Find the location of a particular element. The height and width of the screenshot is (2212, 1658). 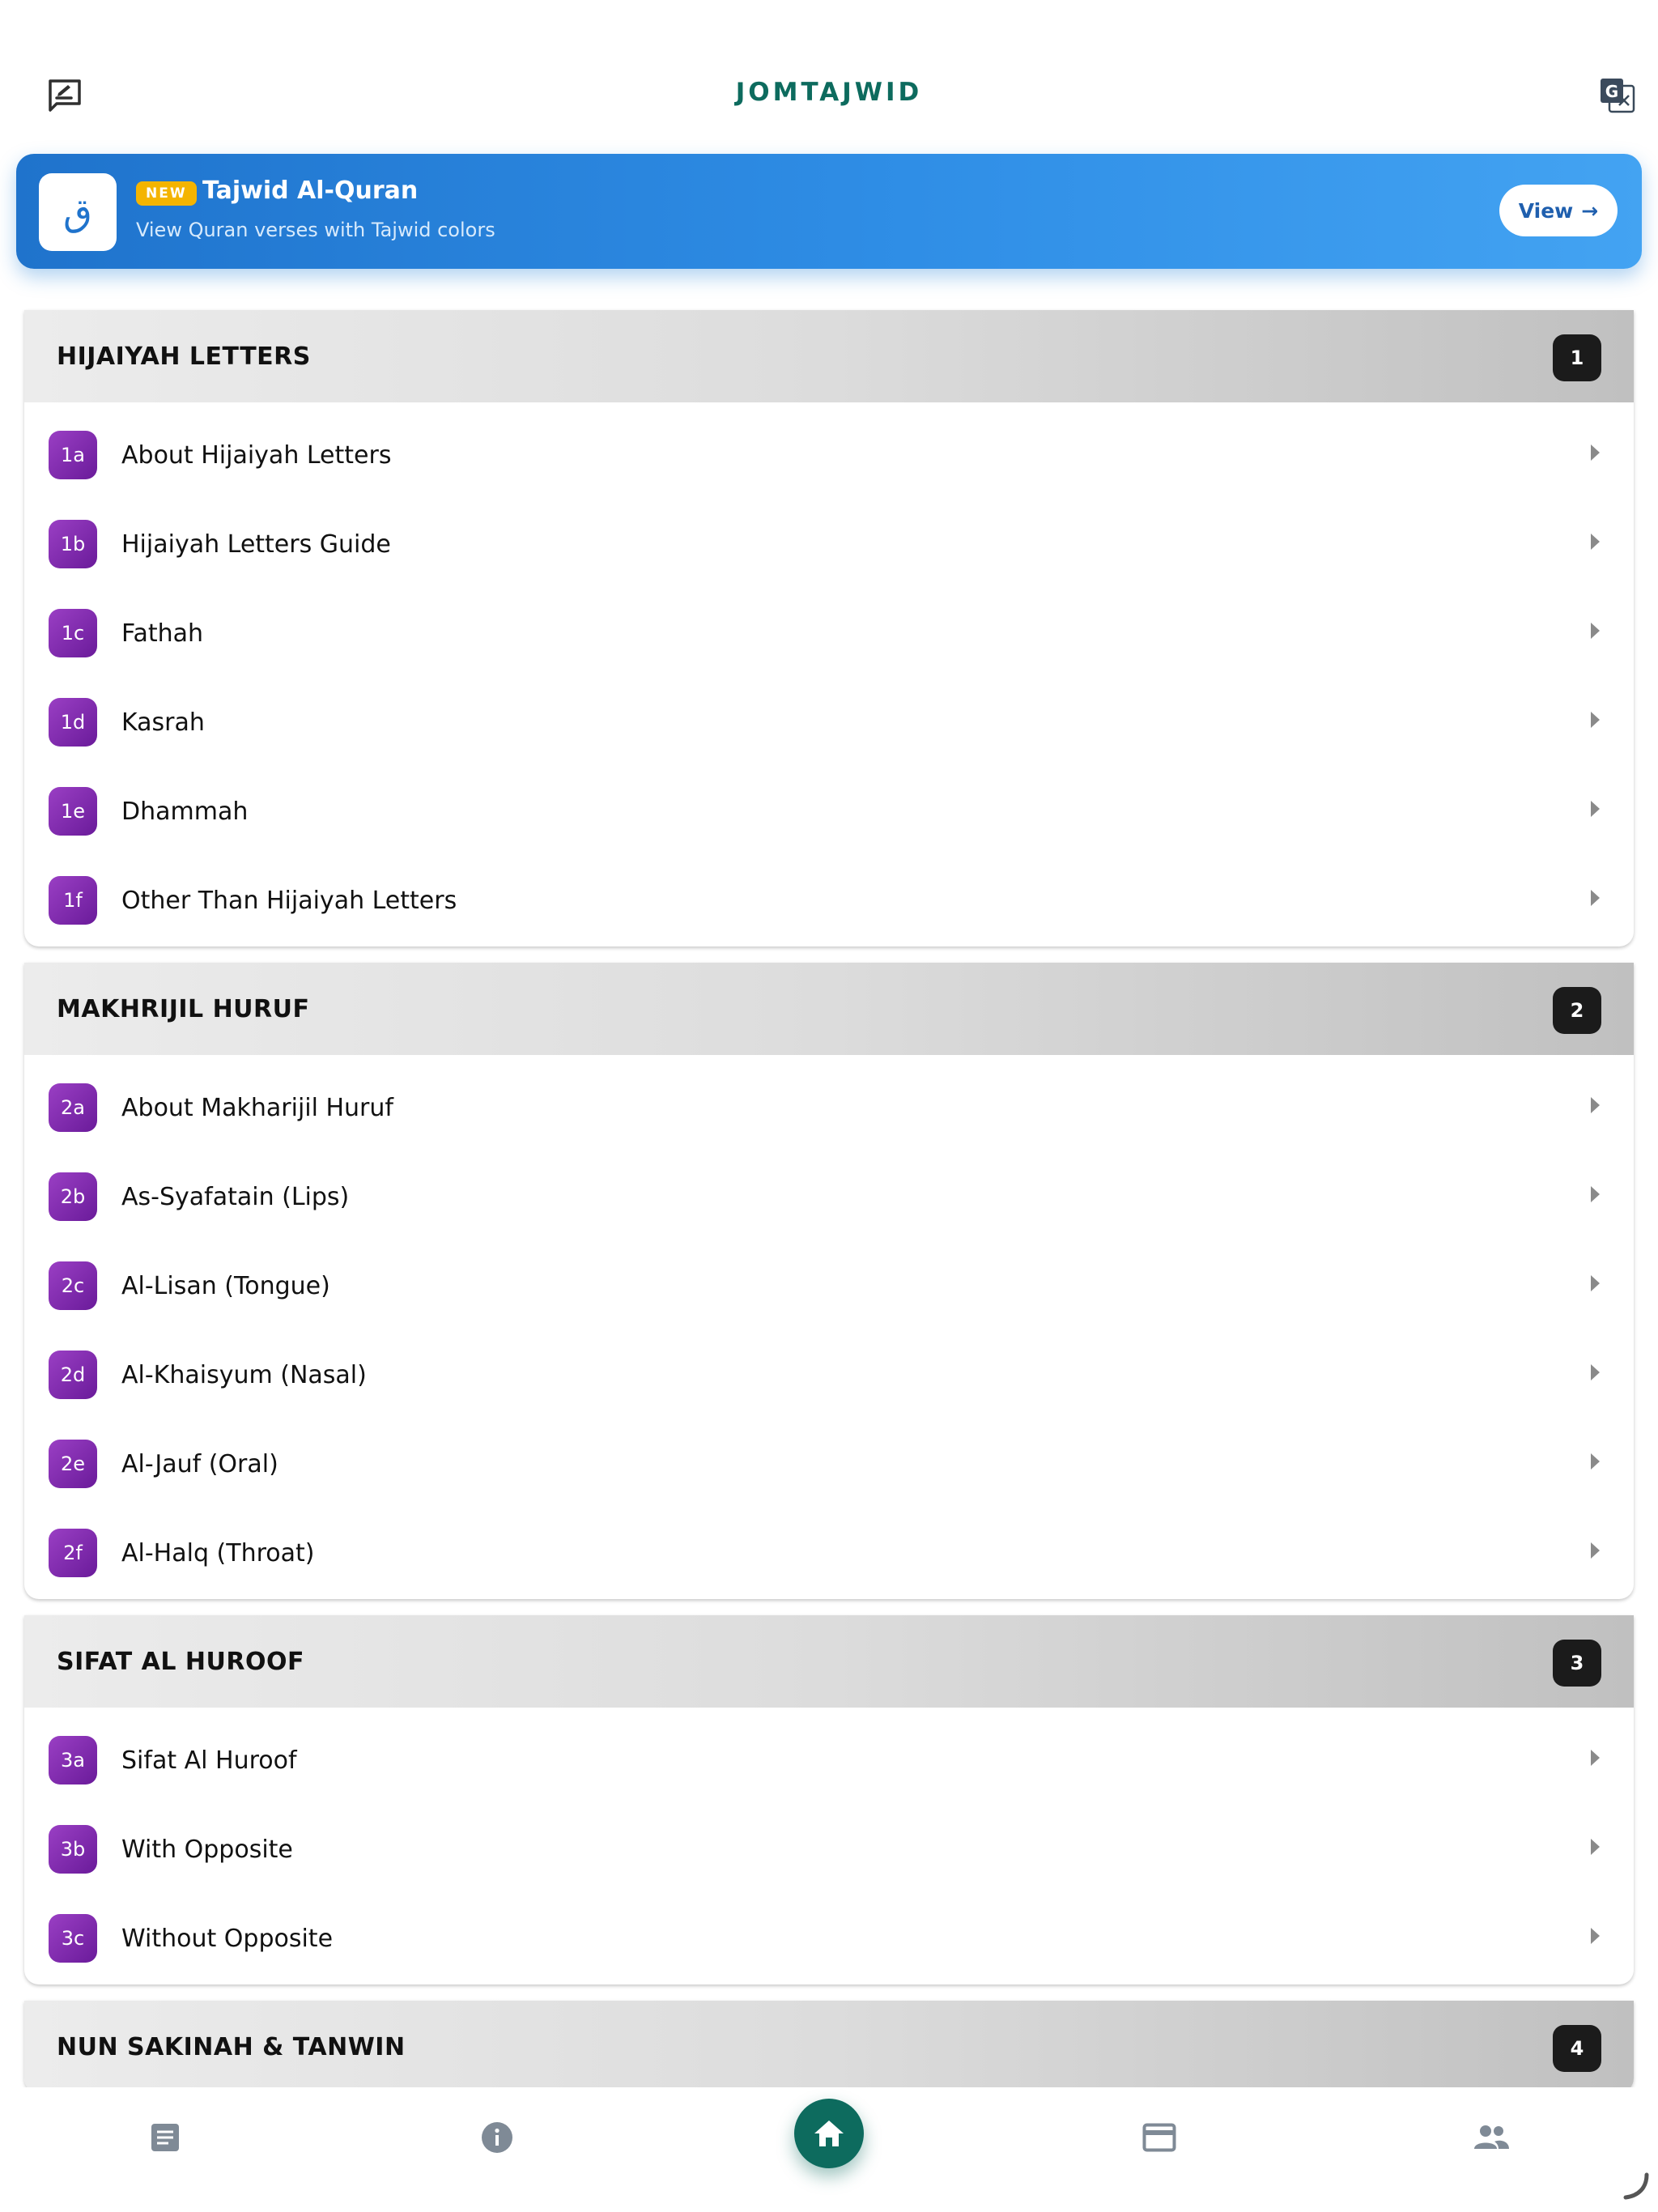

lesson-label: As-Syafatain (Lips) is located at coordinates (235, 1197).